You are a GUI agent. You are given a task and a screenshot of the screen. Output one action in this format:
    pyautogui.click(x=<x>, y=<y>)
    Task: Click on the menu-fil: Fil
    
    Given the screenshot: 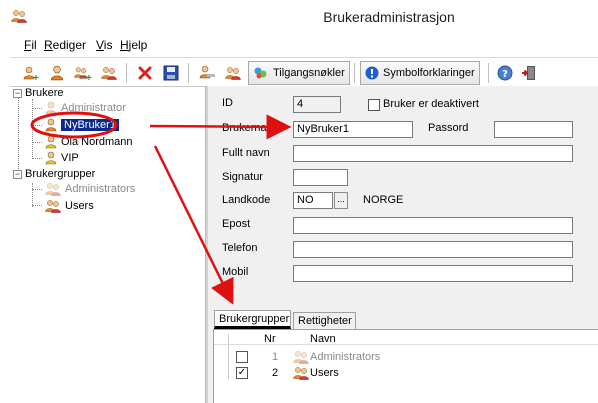 What is the action you would take?
    pyautogui.click(x=30, y=45)
    